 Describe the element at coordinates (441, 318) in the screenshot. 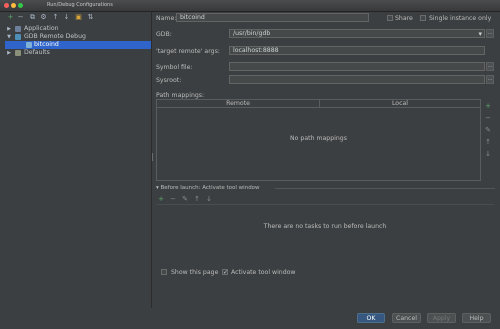

I see `apply-button: Apply` at that location.